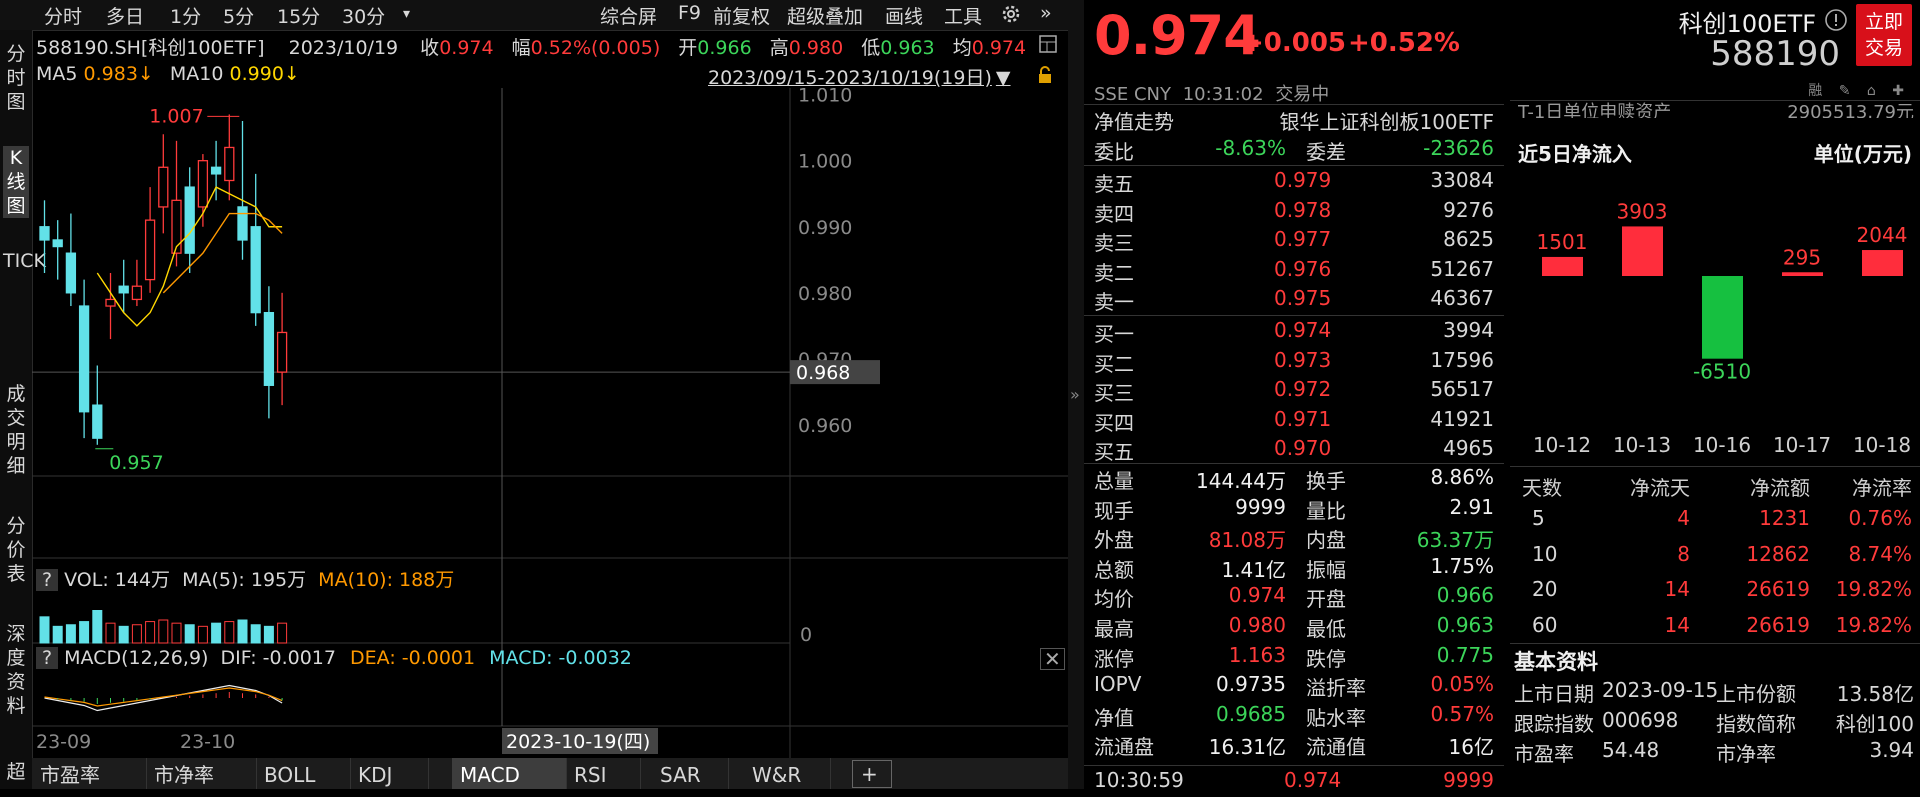 Image resolution: width=1920 pixels, height=797 pixels. What do you see at coordinates (1862, 154) in the screenshot?
I see `net-inflow-unit: 单位(万元)` at bounding box center [1862, 154].